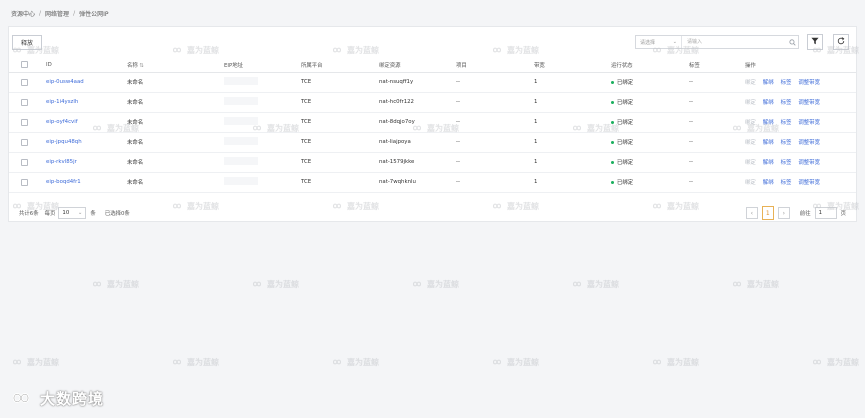 This screenshot has width=865, height=418. Describe the element at coordinates (142, 66) in the screenshot. I see `sort-icon: ⇅` at that location.